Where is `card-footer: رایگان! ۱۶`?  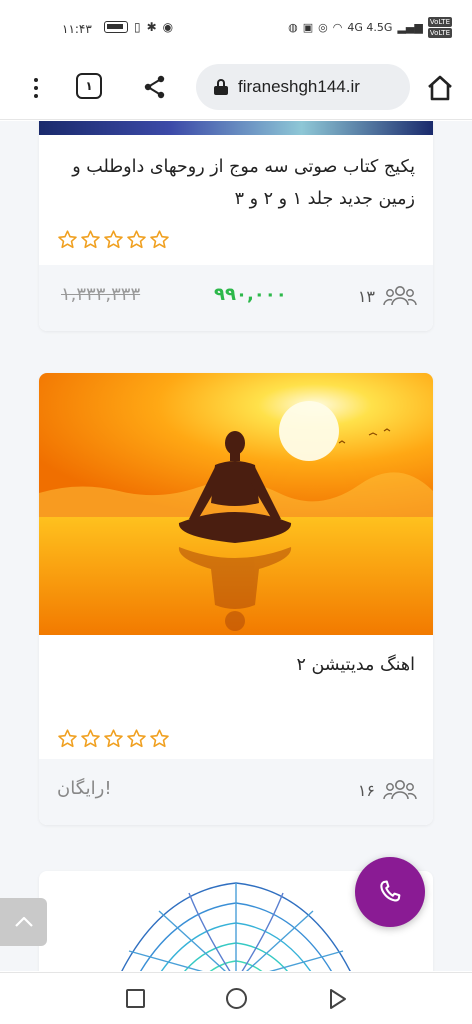 card-footer: رایگان! ۱۶ is located at coordinates (236, 792).